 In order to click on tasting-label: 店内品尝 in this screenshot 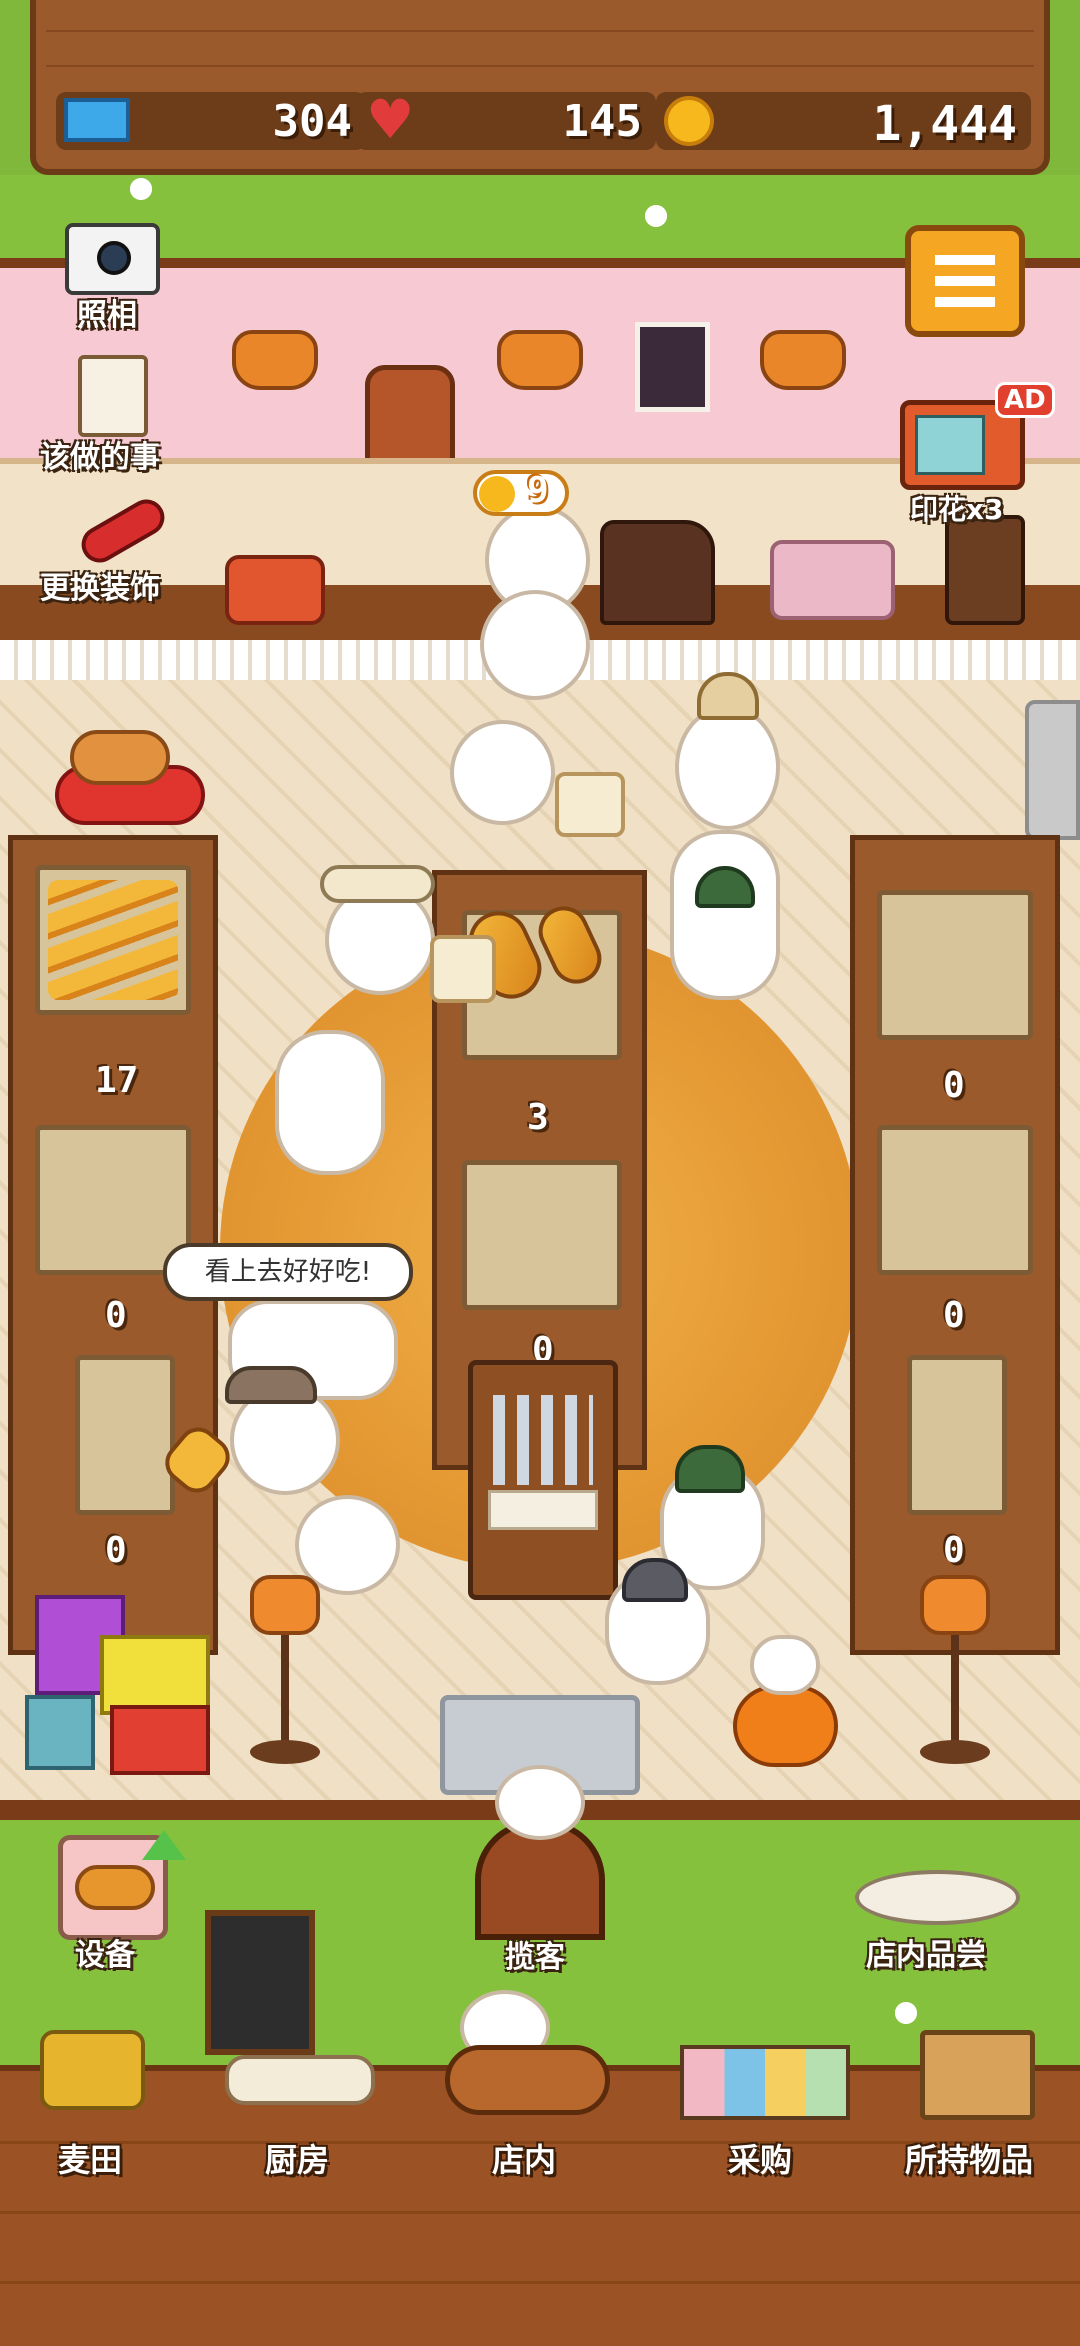, I will do `click(926, 1955)`.